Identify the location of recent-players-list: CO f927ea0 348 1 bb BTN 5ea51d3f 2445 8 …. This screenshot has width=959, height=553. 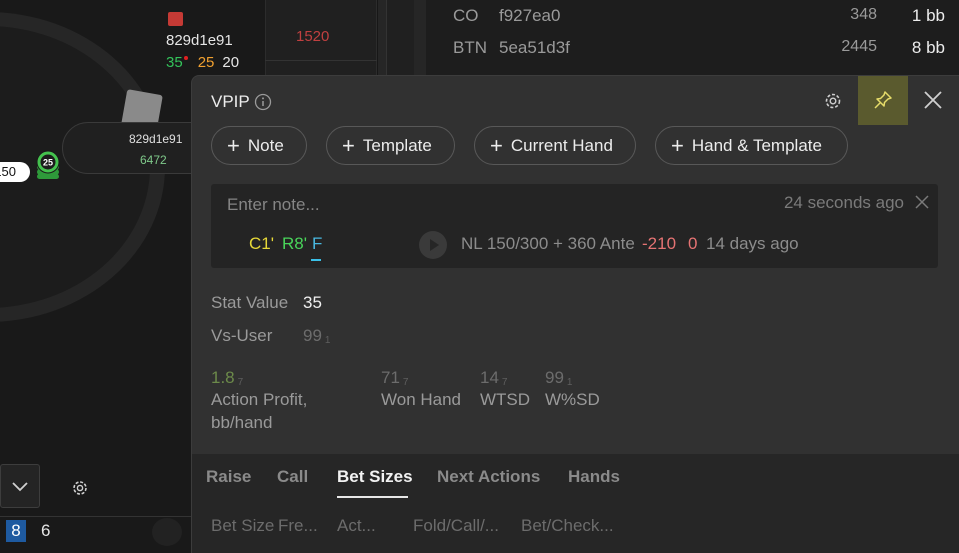
(692, 40).